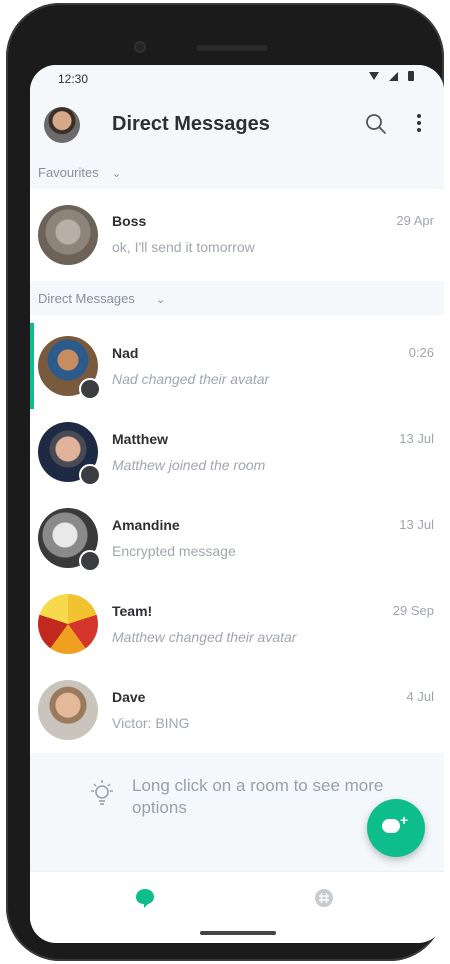 The image size is (450, 964). Describe the element at coordinates (419, 124) in the screenshot. I see `more-vertical-icon` at that location.